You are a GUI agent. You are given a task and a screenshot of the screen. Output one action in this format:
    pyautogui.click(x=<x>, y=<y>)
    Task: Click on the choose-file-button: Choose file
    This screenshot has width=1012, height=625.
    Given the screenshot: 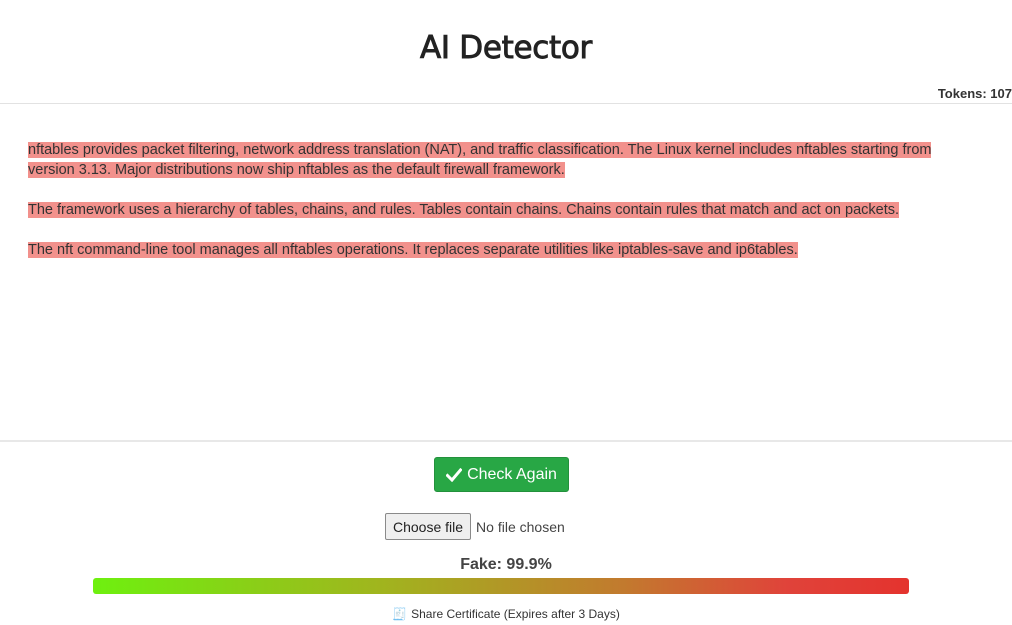 What is the action you would take?
    pyautogui.click(x=428, y=526)
    